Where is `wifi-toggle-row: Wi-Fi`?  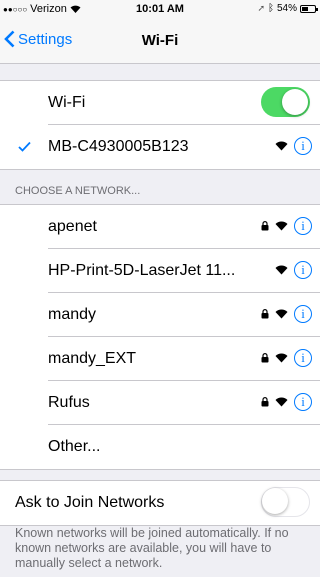
wifi-toggle-row: Wi-Fi is located at coordinates (160, 103).